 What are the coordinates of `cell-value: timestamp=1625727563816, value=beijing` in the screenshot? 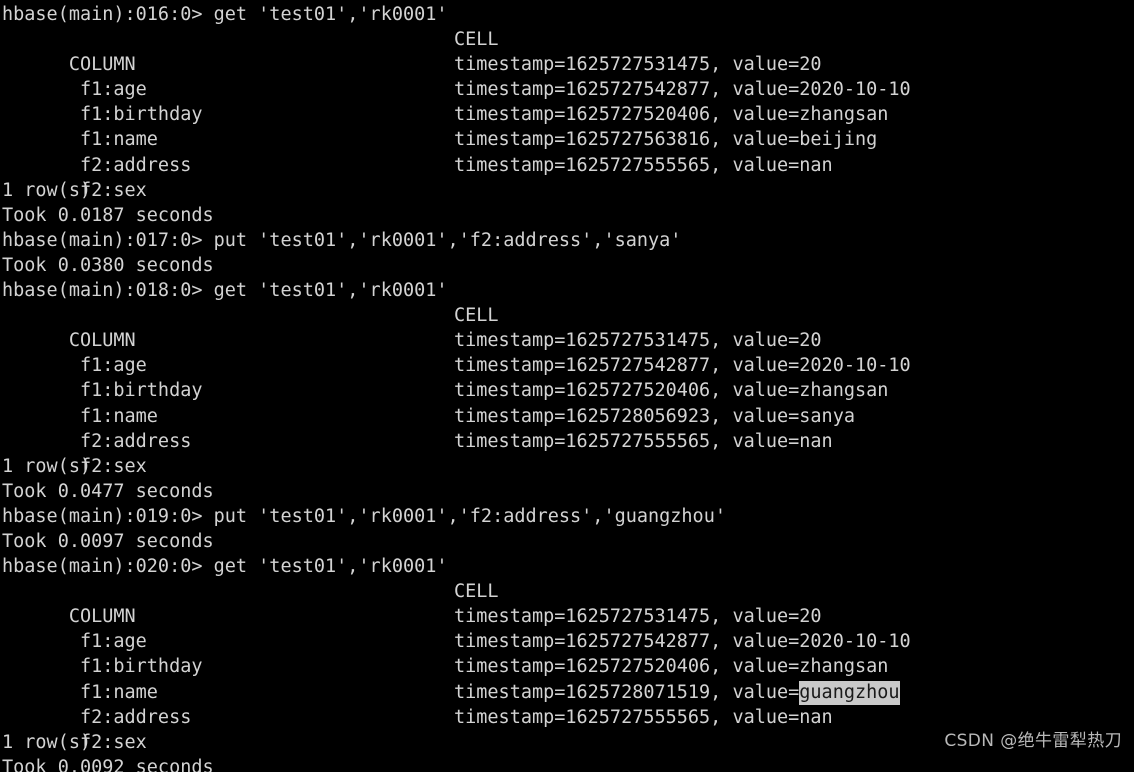 It's located at (666, 140).